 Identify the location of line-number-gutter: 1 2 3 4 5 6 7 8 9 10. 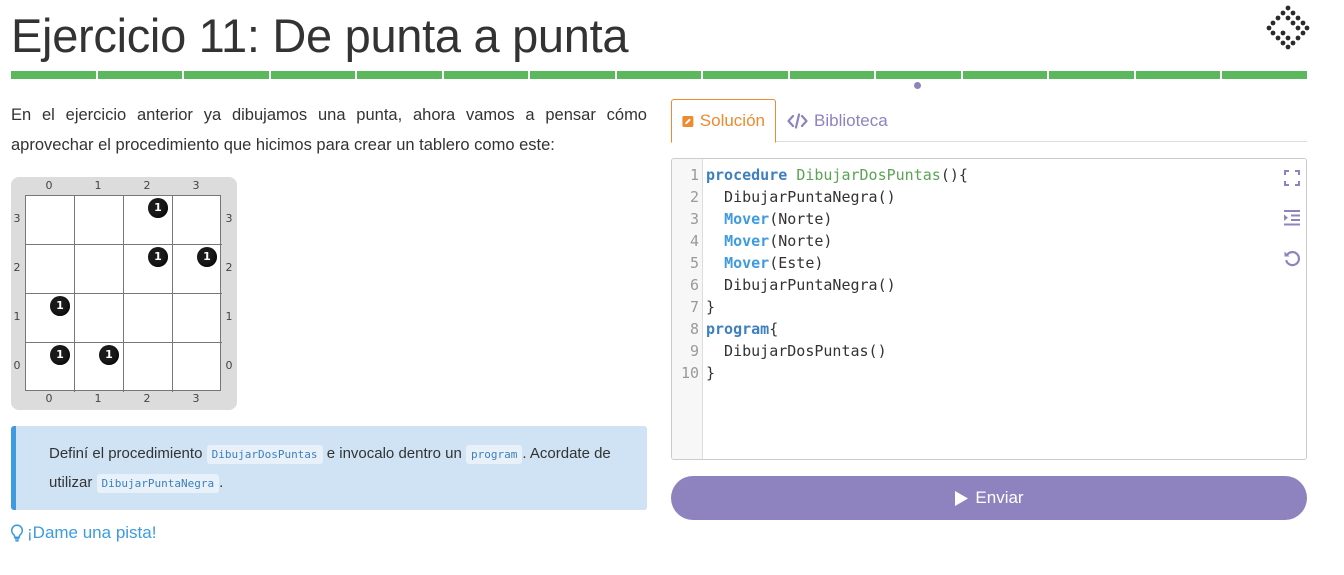
(687, 309).